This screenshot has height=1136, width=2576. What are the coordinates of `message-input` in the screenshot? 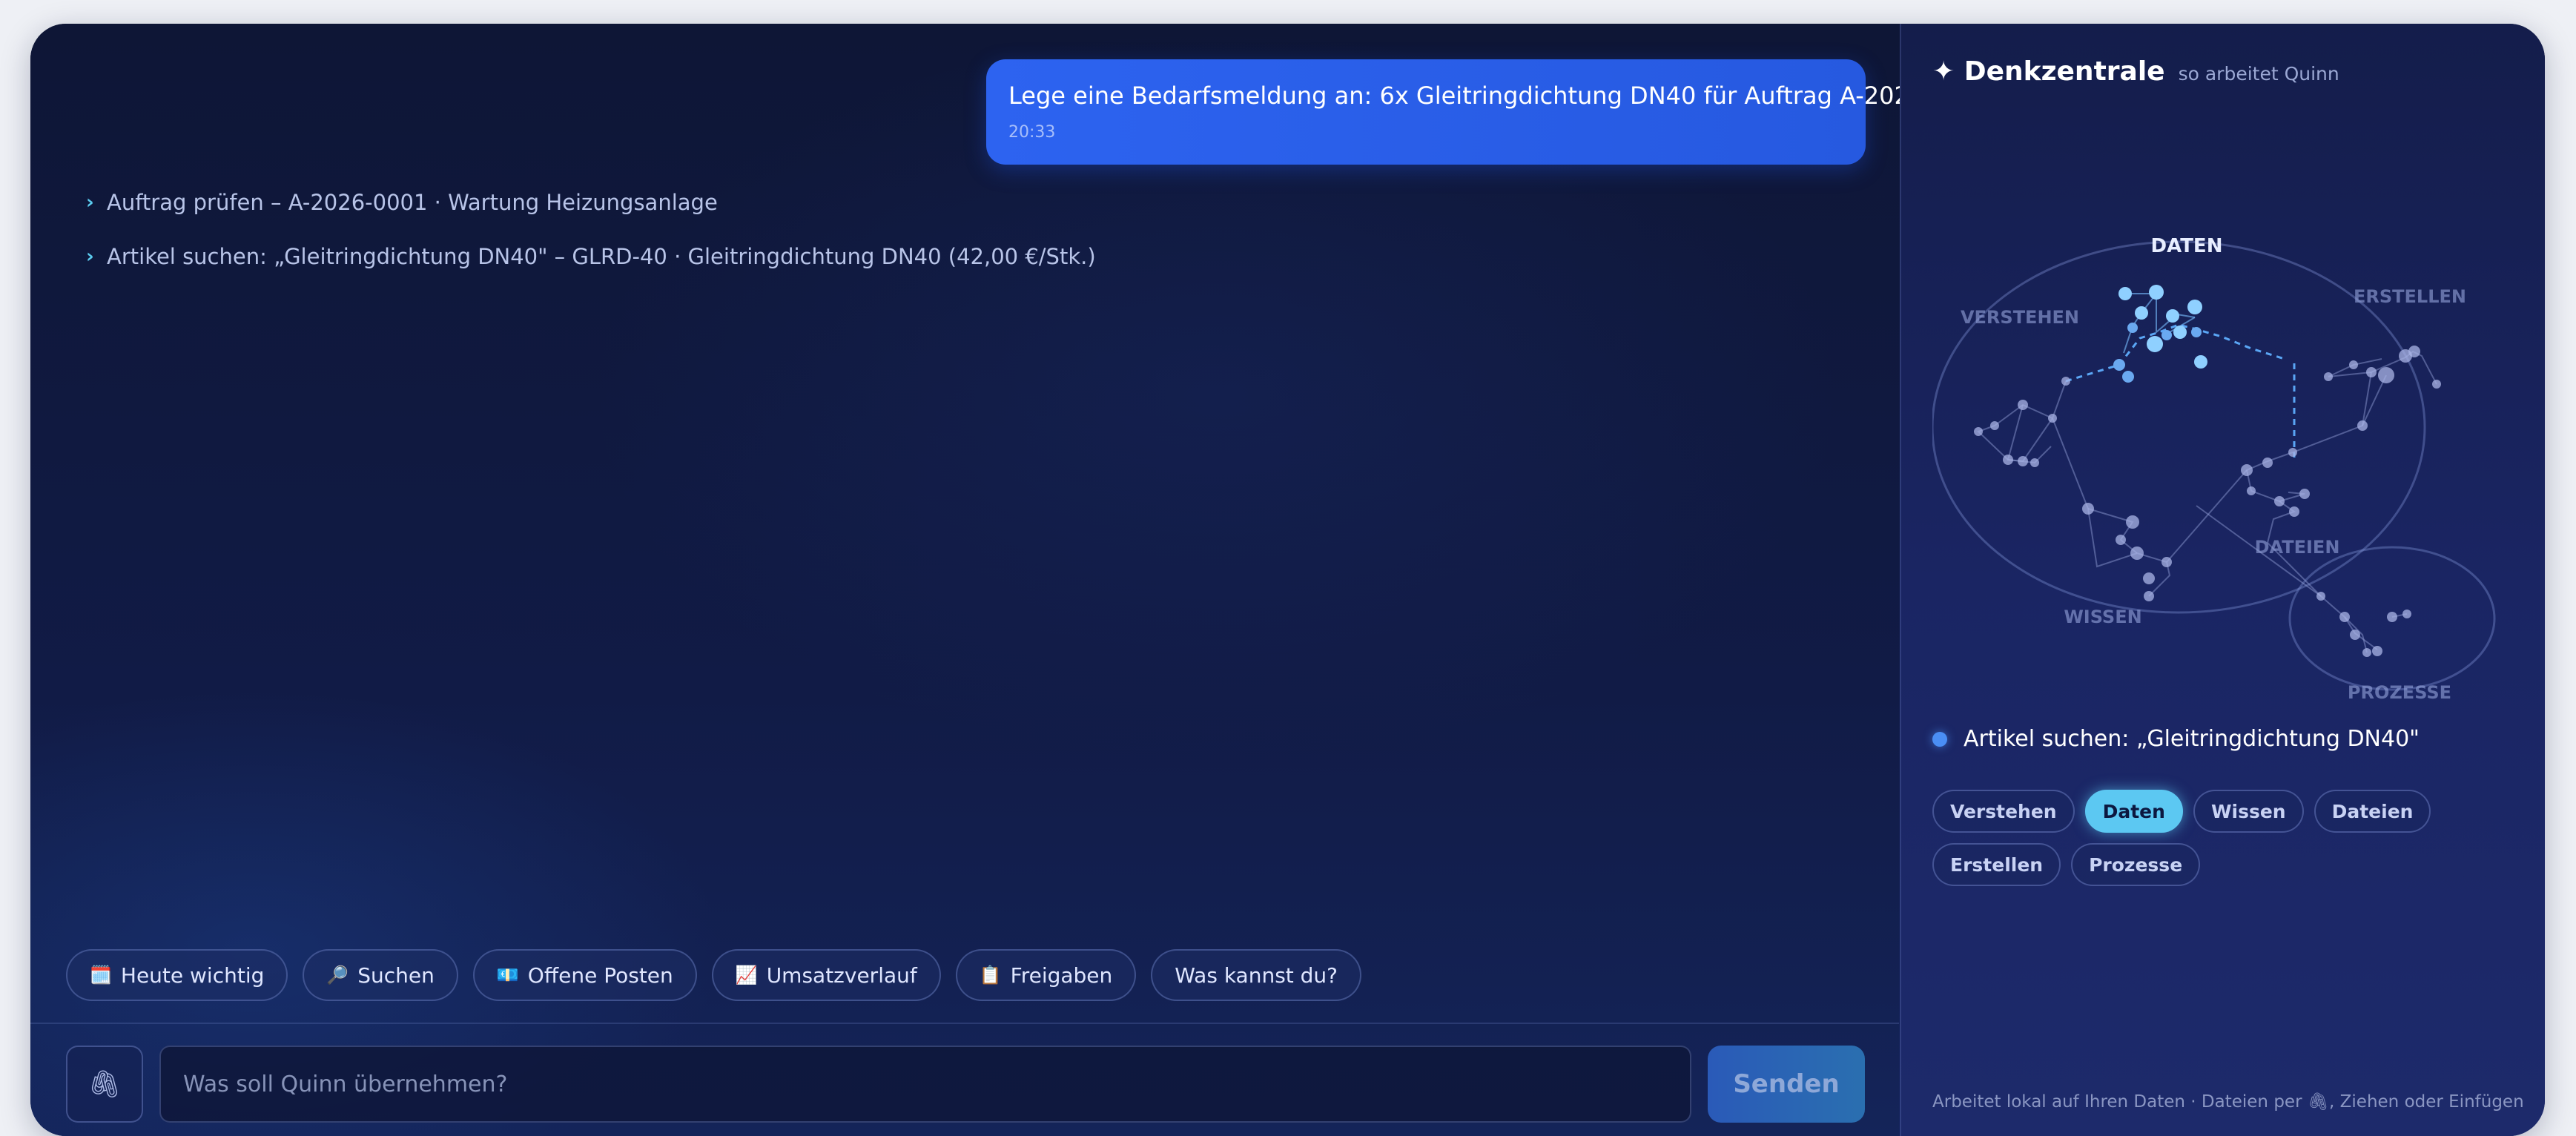 It's located at (925, 1085).